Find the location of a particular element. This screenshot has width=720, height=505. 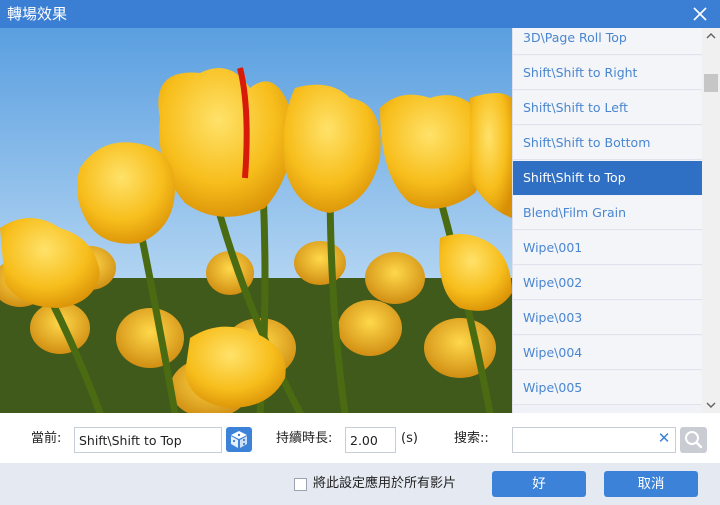

list-scrollbar is located at coordinates (711, 220).